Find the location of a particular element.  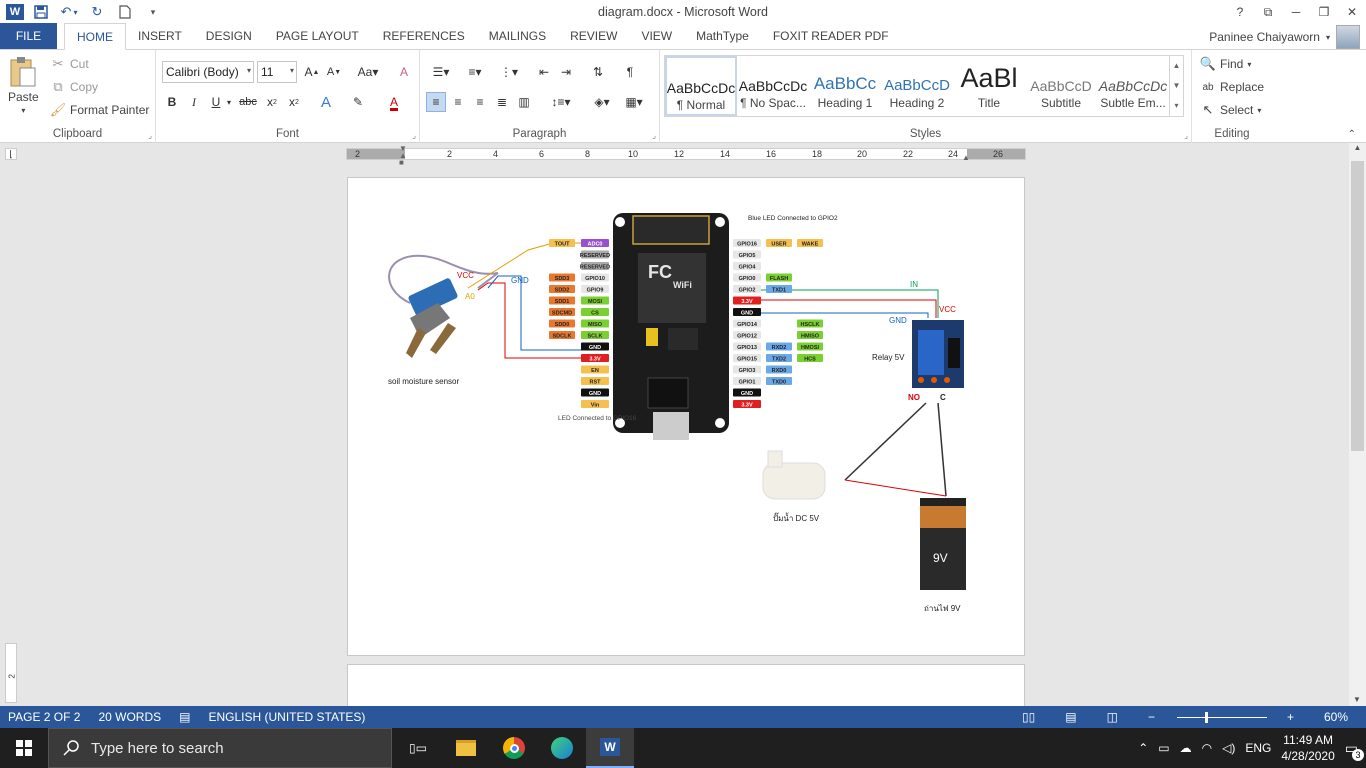

clear-formatting-icon: A is located at coordinates (404, 72).